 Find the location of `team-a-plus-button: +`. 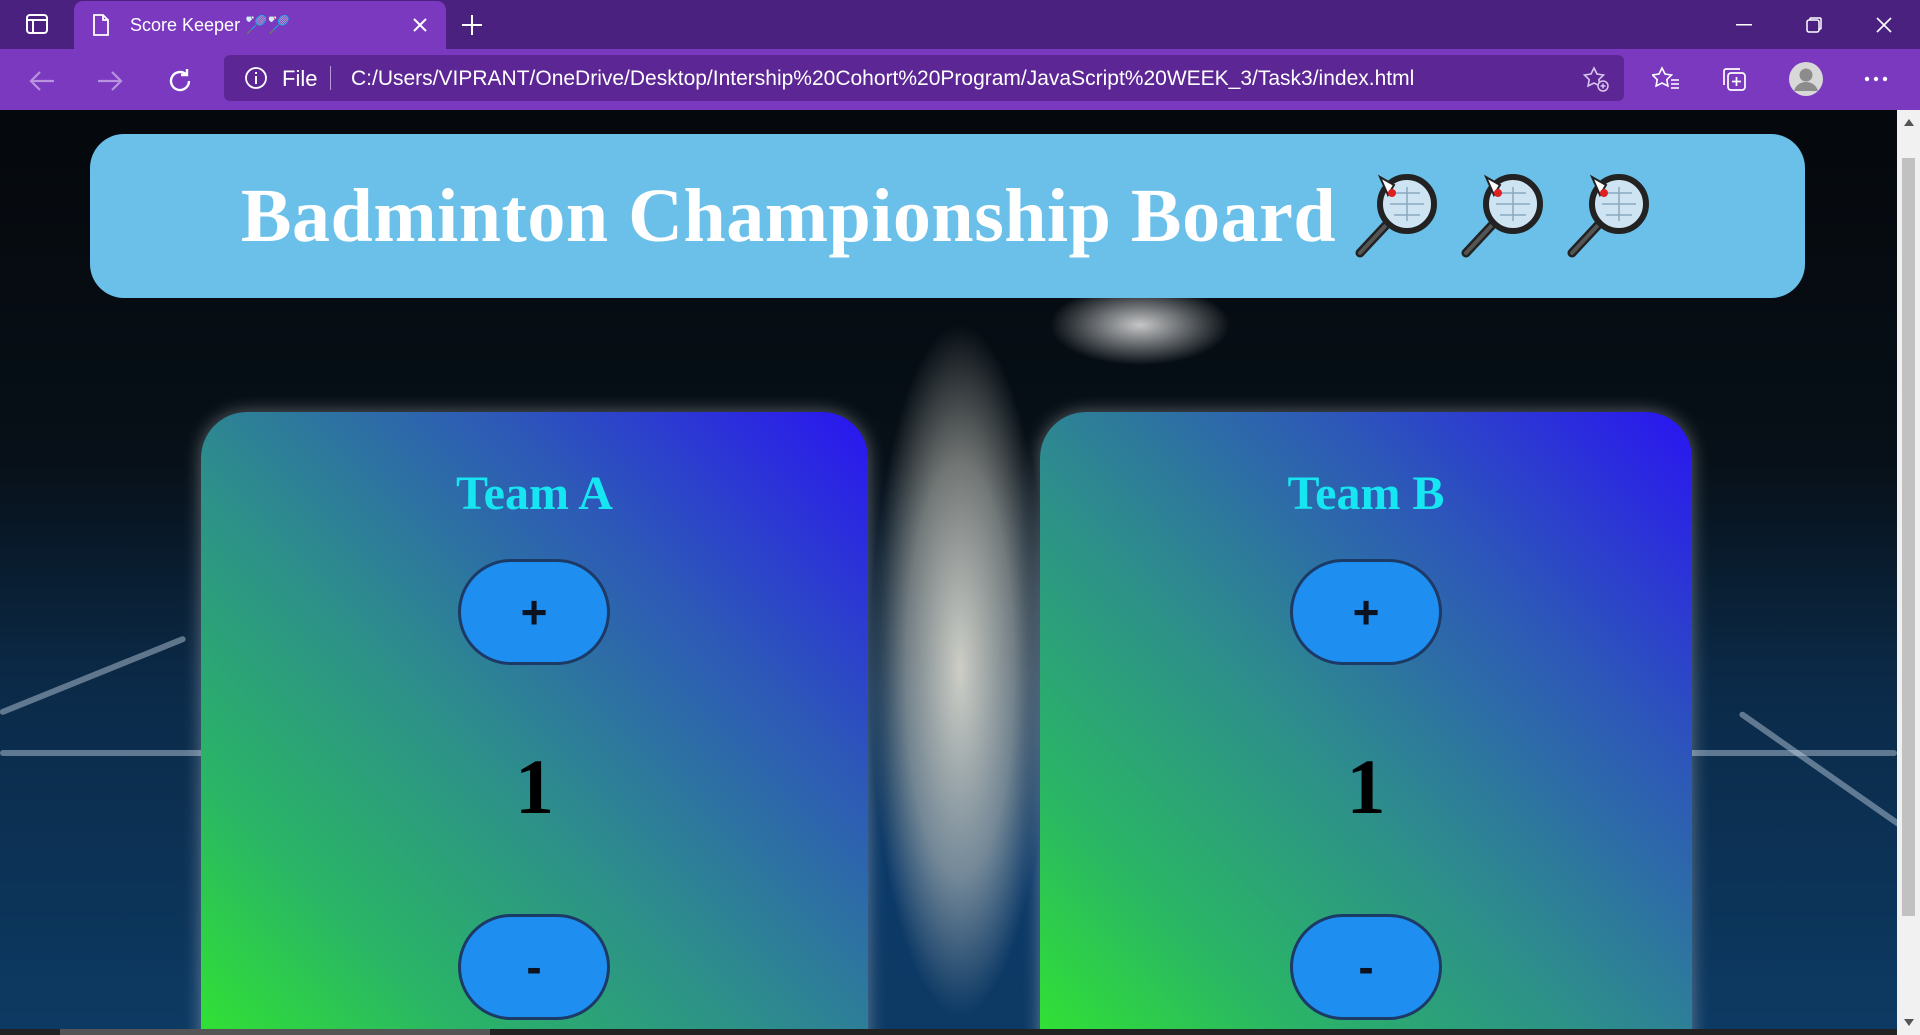

team-a-plus-button: + is located at coordinates (534, 612).